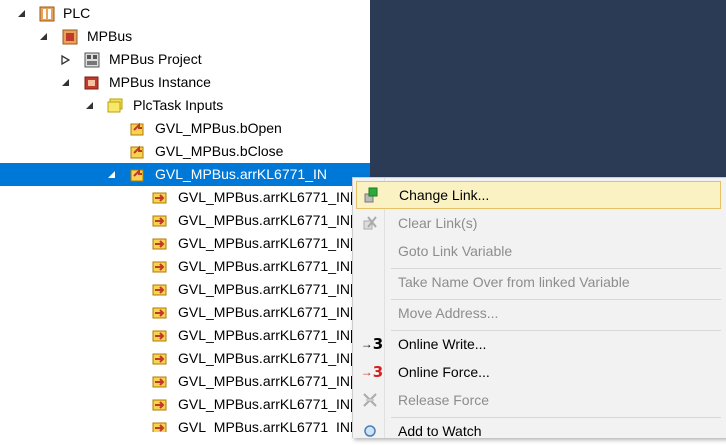 This screenshot has height=445, width=726. Describe the element at coordinates (538, 431) in the screenshot. I see `menu-item-add-watch: Add to Watch` at that location.